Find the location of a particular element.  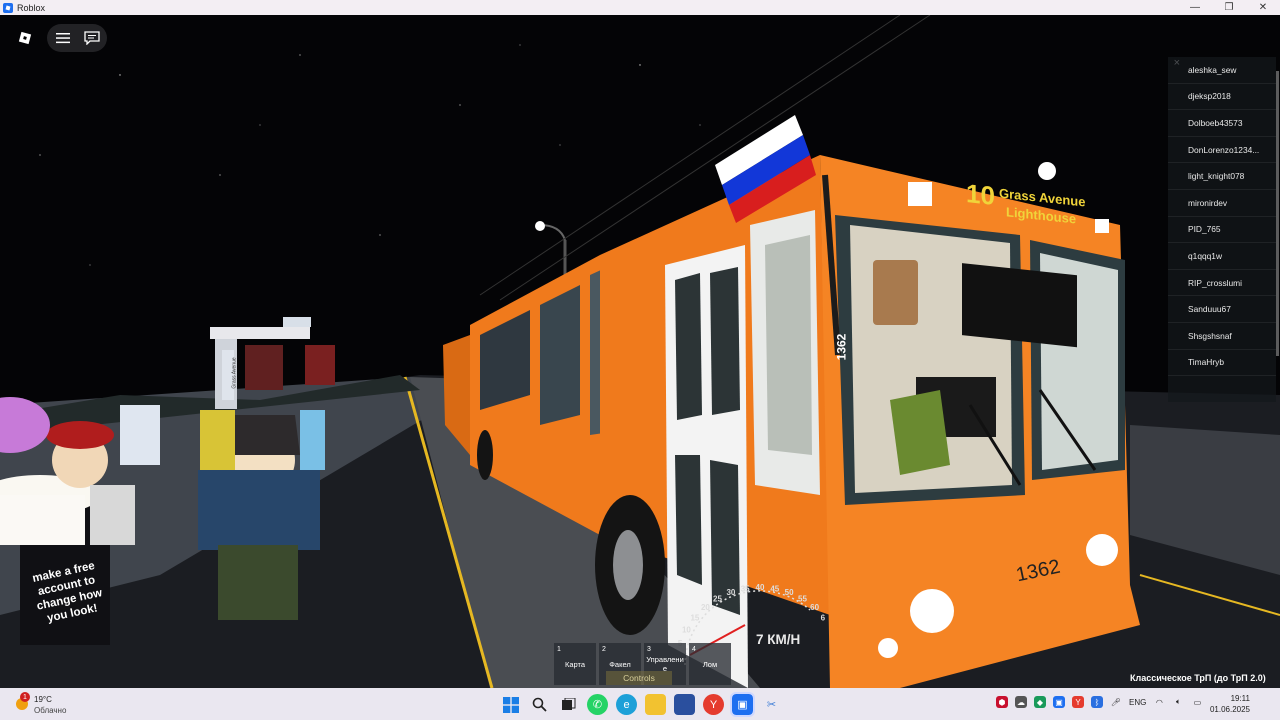

hotbar-slot-map: 1 Карта is located at coordinates (575, 664).